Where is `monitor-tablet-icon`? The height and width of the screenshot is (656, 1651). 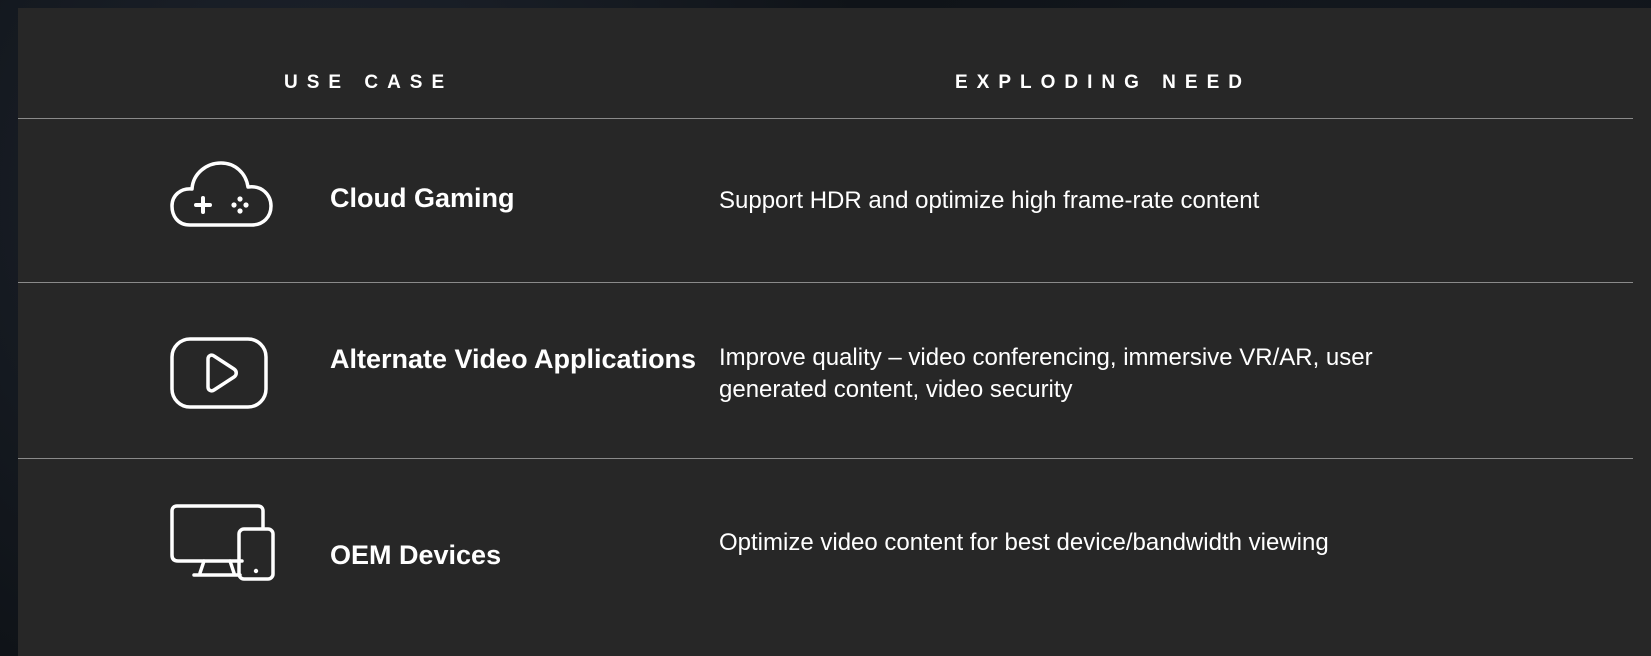
monitor-tablet-icon is located at coordinates (223, 543).